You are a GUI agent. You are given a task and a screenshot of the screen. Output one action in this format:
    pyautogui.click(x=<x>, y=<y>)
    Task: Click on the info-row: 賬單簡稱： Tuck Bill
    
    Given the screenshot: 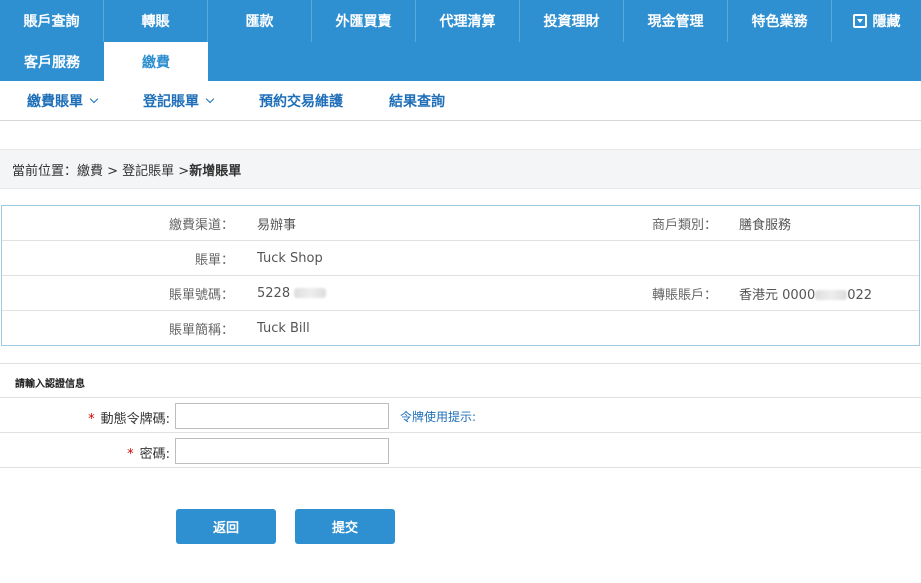 What is the action you would take?
    pyautogui.click(x=460, y=328)
    